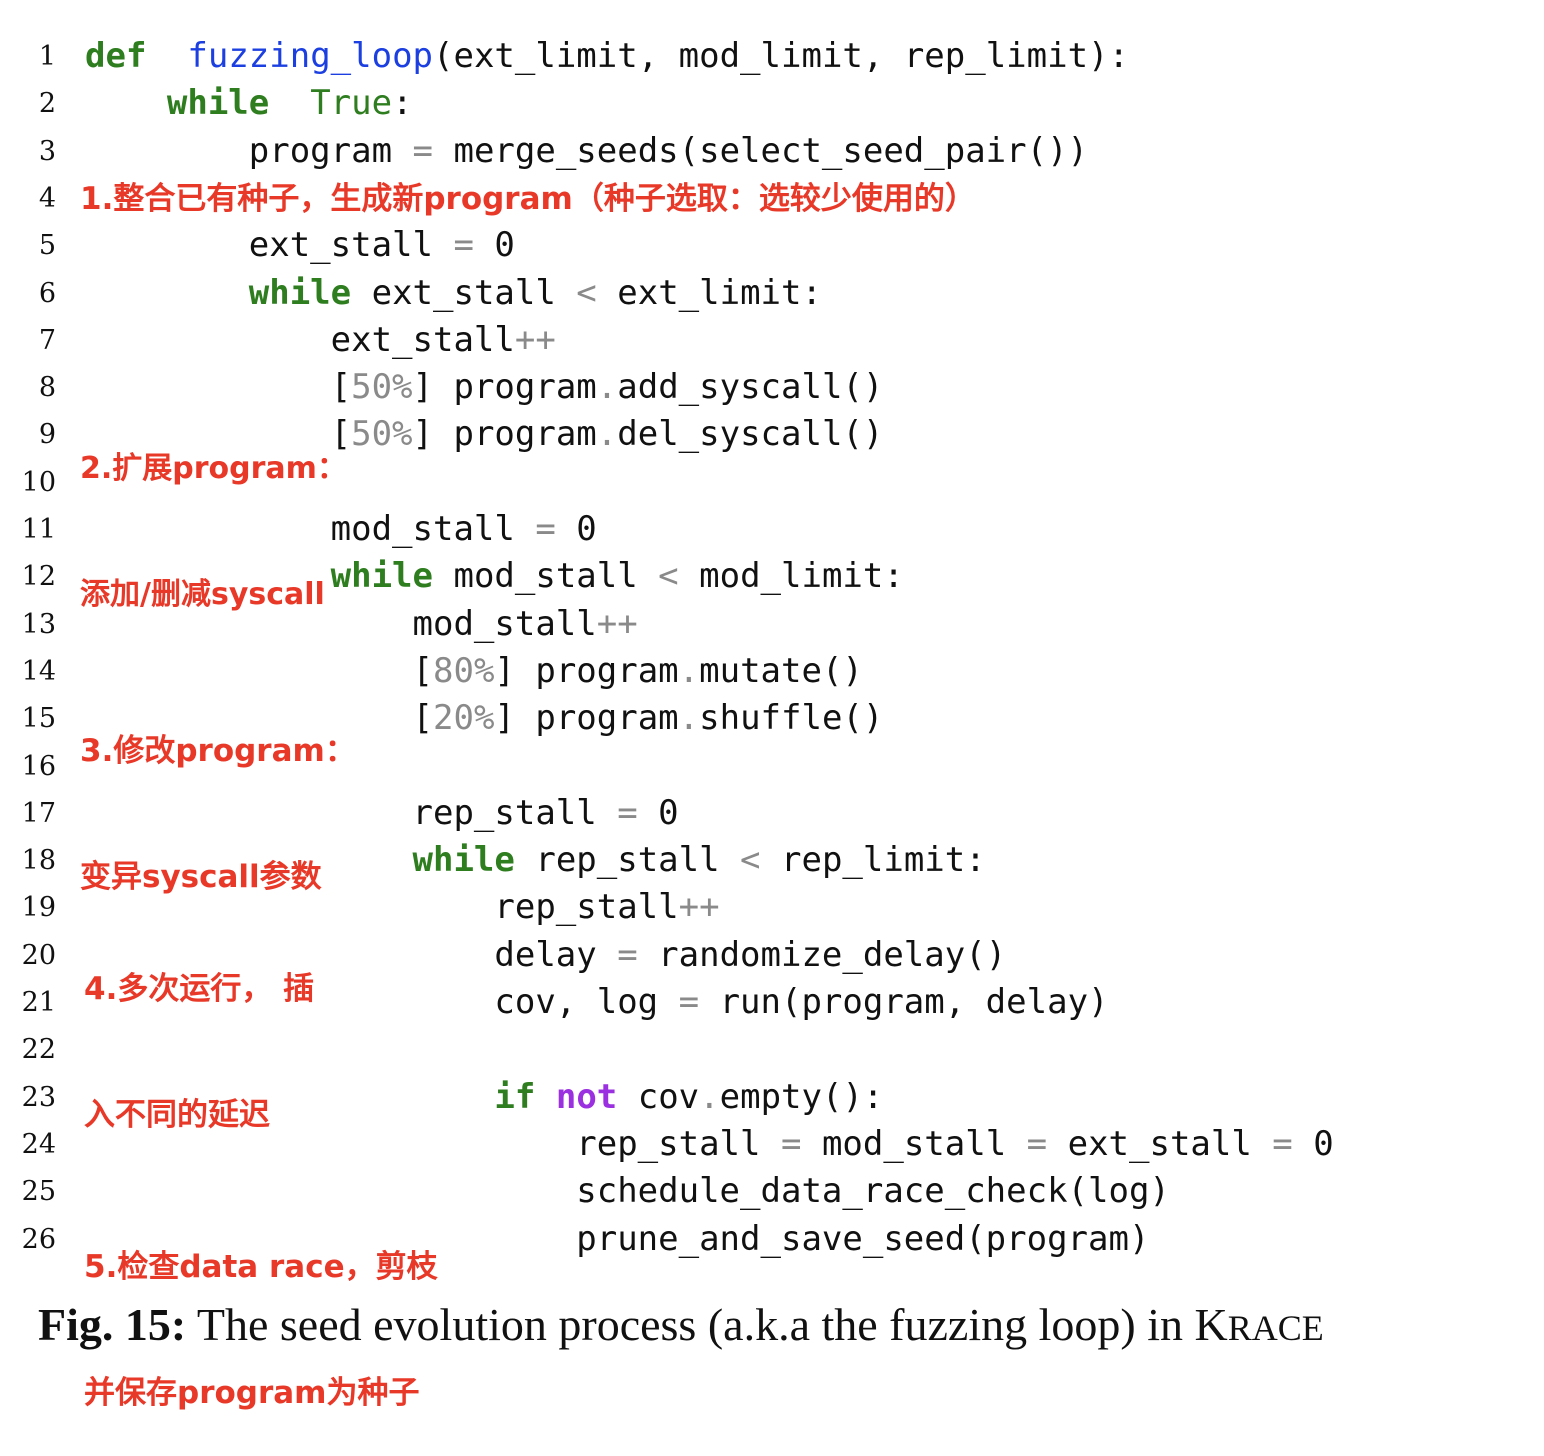  Describe the element at coordinates (750, 387) in the screenshot. I see `code-token: add_syscall()` at that location.